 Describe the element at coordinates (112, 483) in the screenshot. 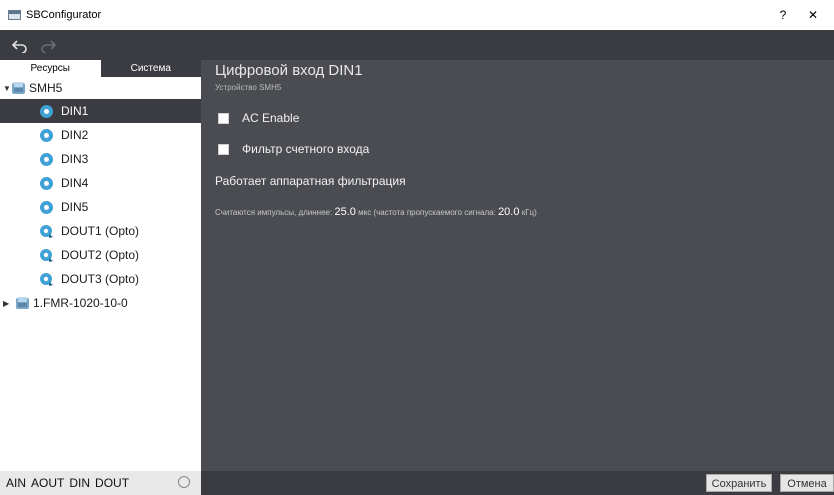

I see `filter-dout: DOUT` at that location.